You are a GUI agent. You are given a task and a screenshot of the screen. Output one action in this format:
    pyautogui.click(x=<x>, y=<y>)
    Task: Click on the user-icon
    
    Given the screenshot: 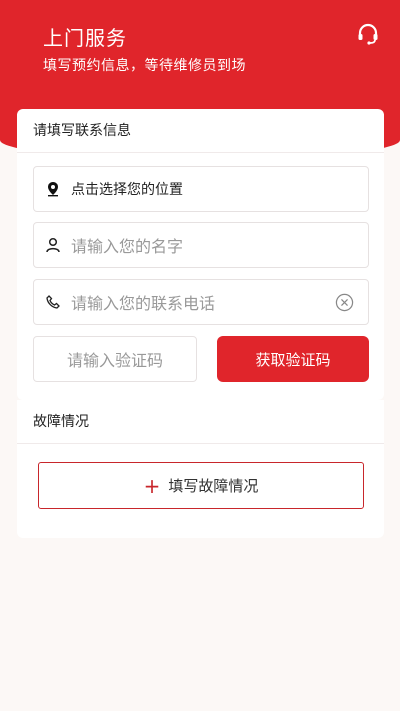 What is the action you would take?
    pyautogui.click(x=53, y=245)
    